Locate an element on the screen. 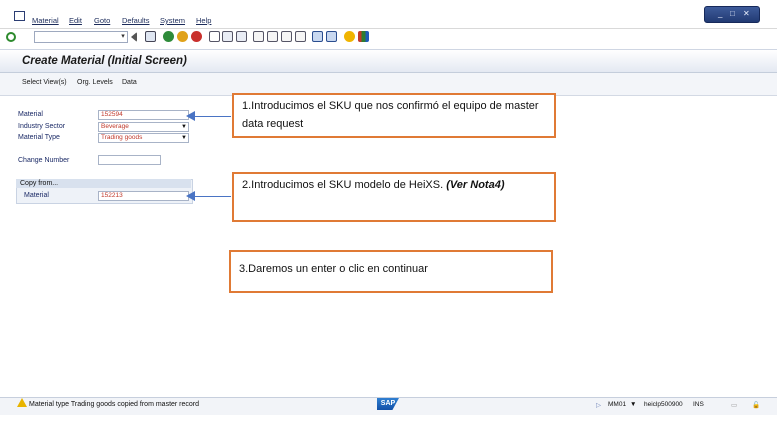 This screenshot has height=428, width=777. maximize-icon: □ is located at coordinates (732, 13).